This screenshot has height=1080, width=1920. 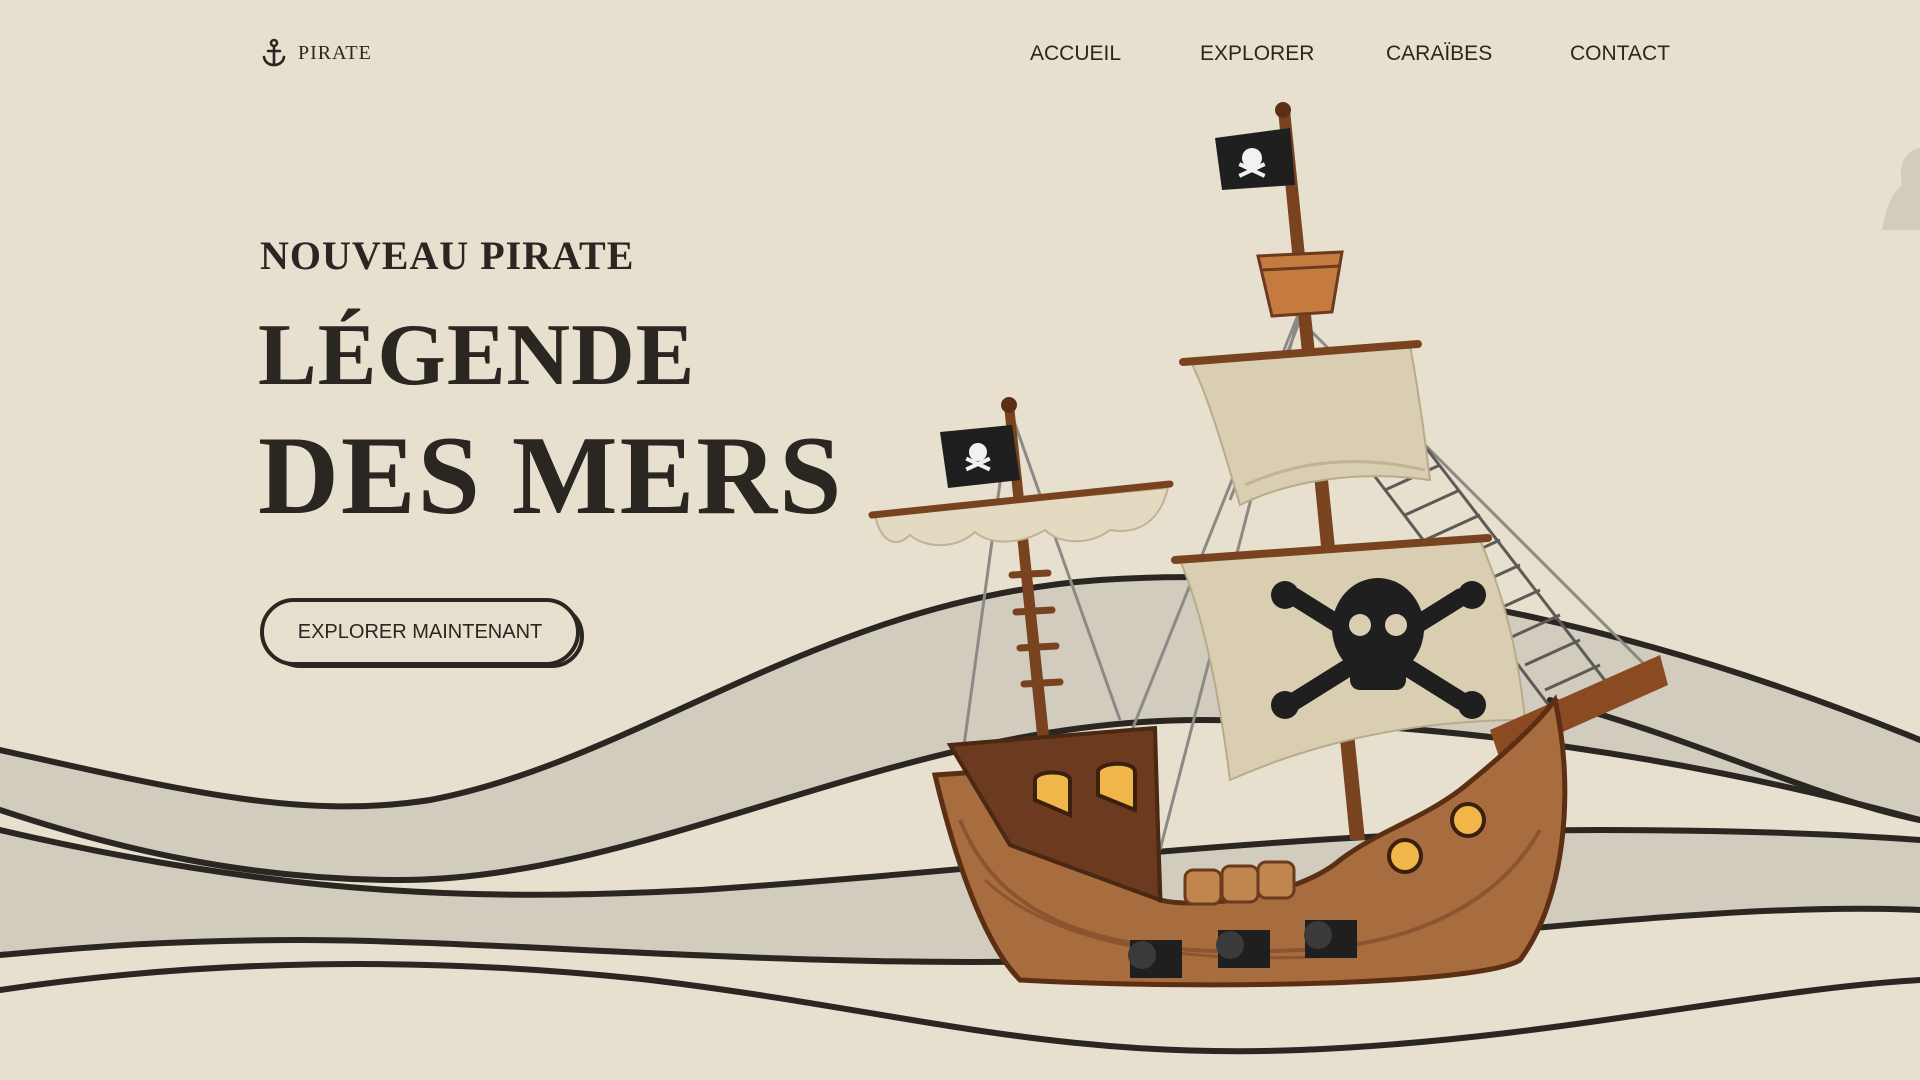 What do you see at coordinates (447, 255) in the screenshot?
I see `hero-kicker: NOUVEAU PIRATE` at bounding box center [447, 255].